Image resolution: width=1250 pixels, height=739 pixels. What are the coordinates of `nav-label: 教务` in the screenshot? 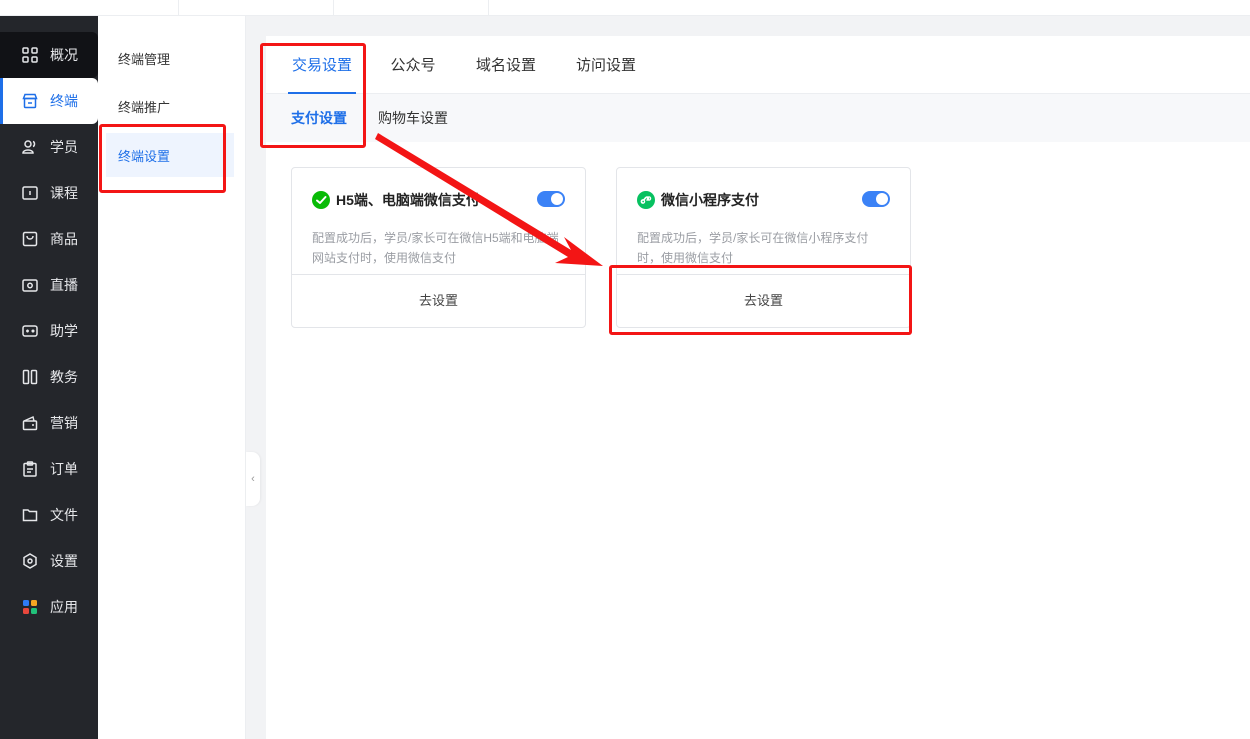 It's located at (64, 377).